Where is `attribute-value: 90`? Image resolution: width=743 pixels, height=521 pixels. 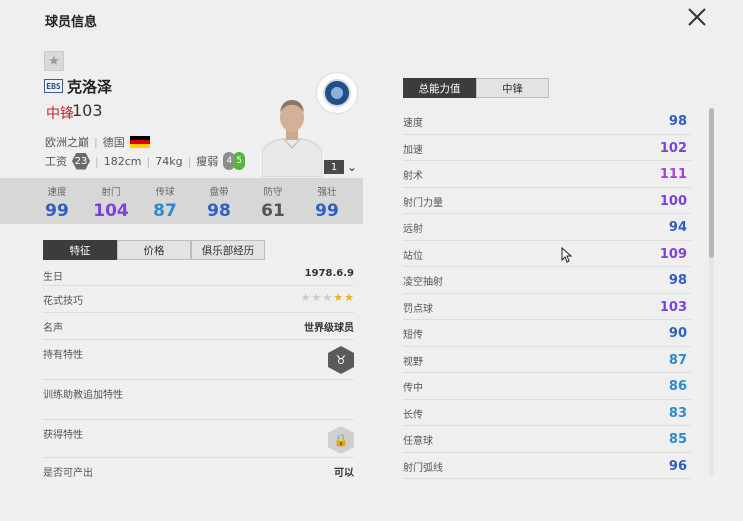
attribute-value: 90 is located at coordinates (677, 334).